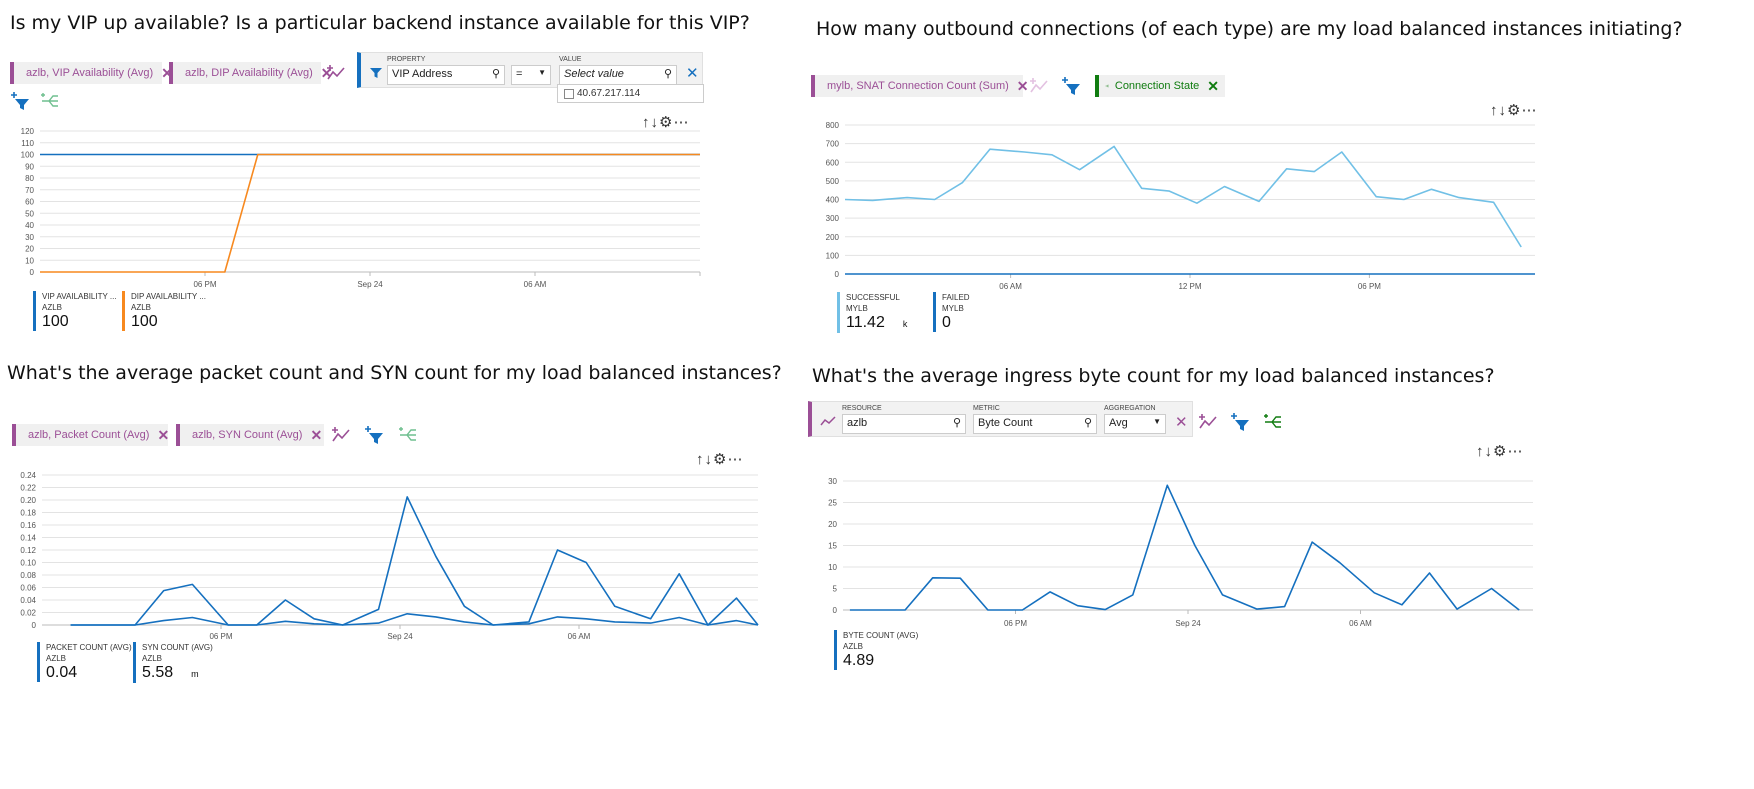 This screenshot has width=1754, height=789. I want to click on pill-label: azlb, SYN Count (Avg), so click(247, 435).